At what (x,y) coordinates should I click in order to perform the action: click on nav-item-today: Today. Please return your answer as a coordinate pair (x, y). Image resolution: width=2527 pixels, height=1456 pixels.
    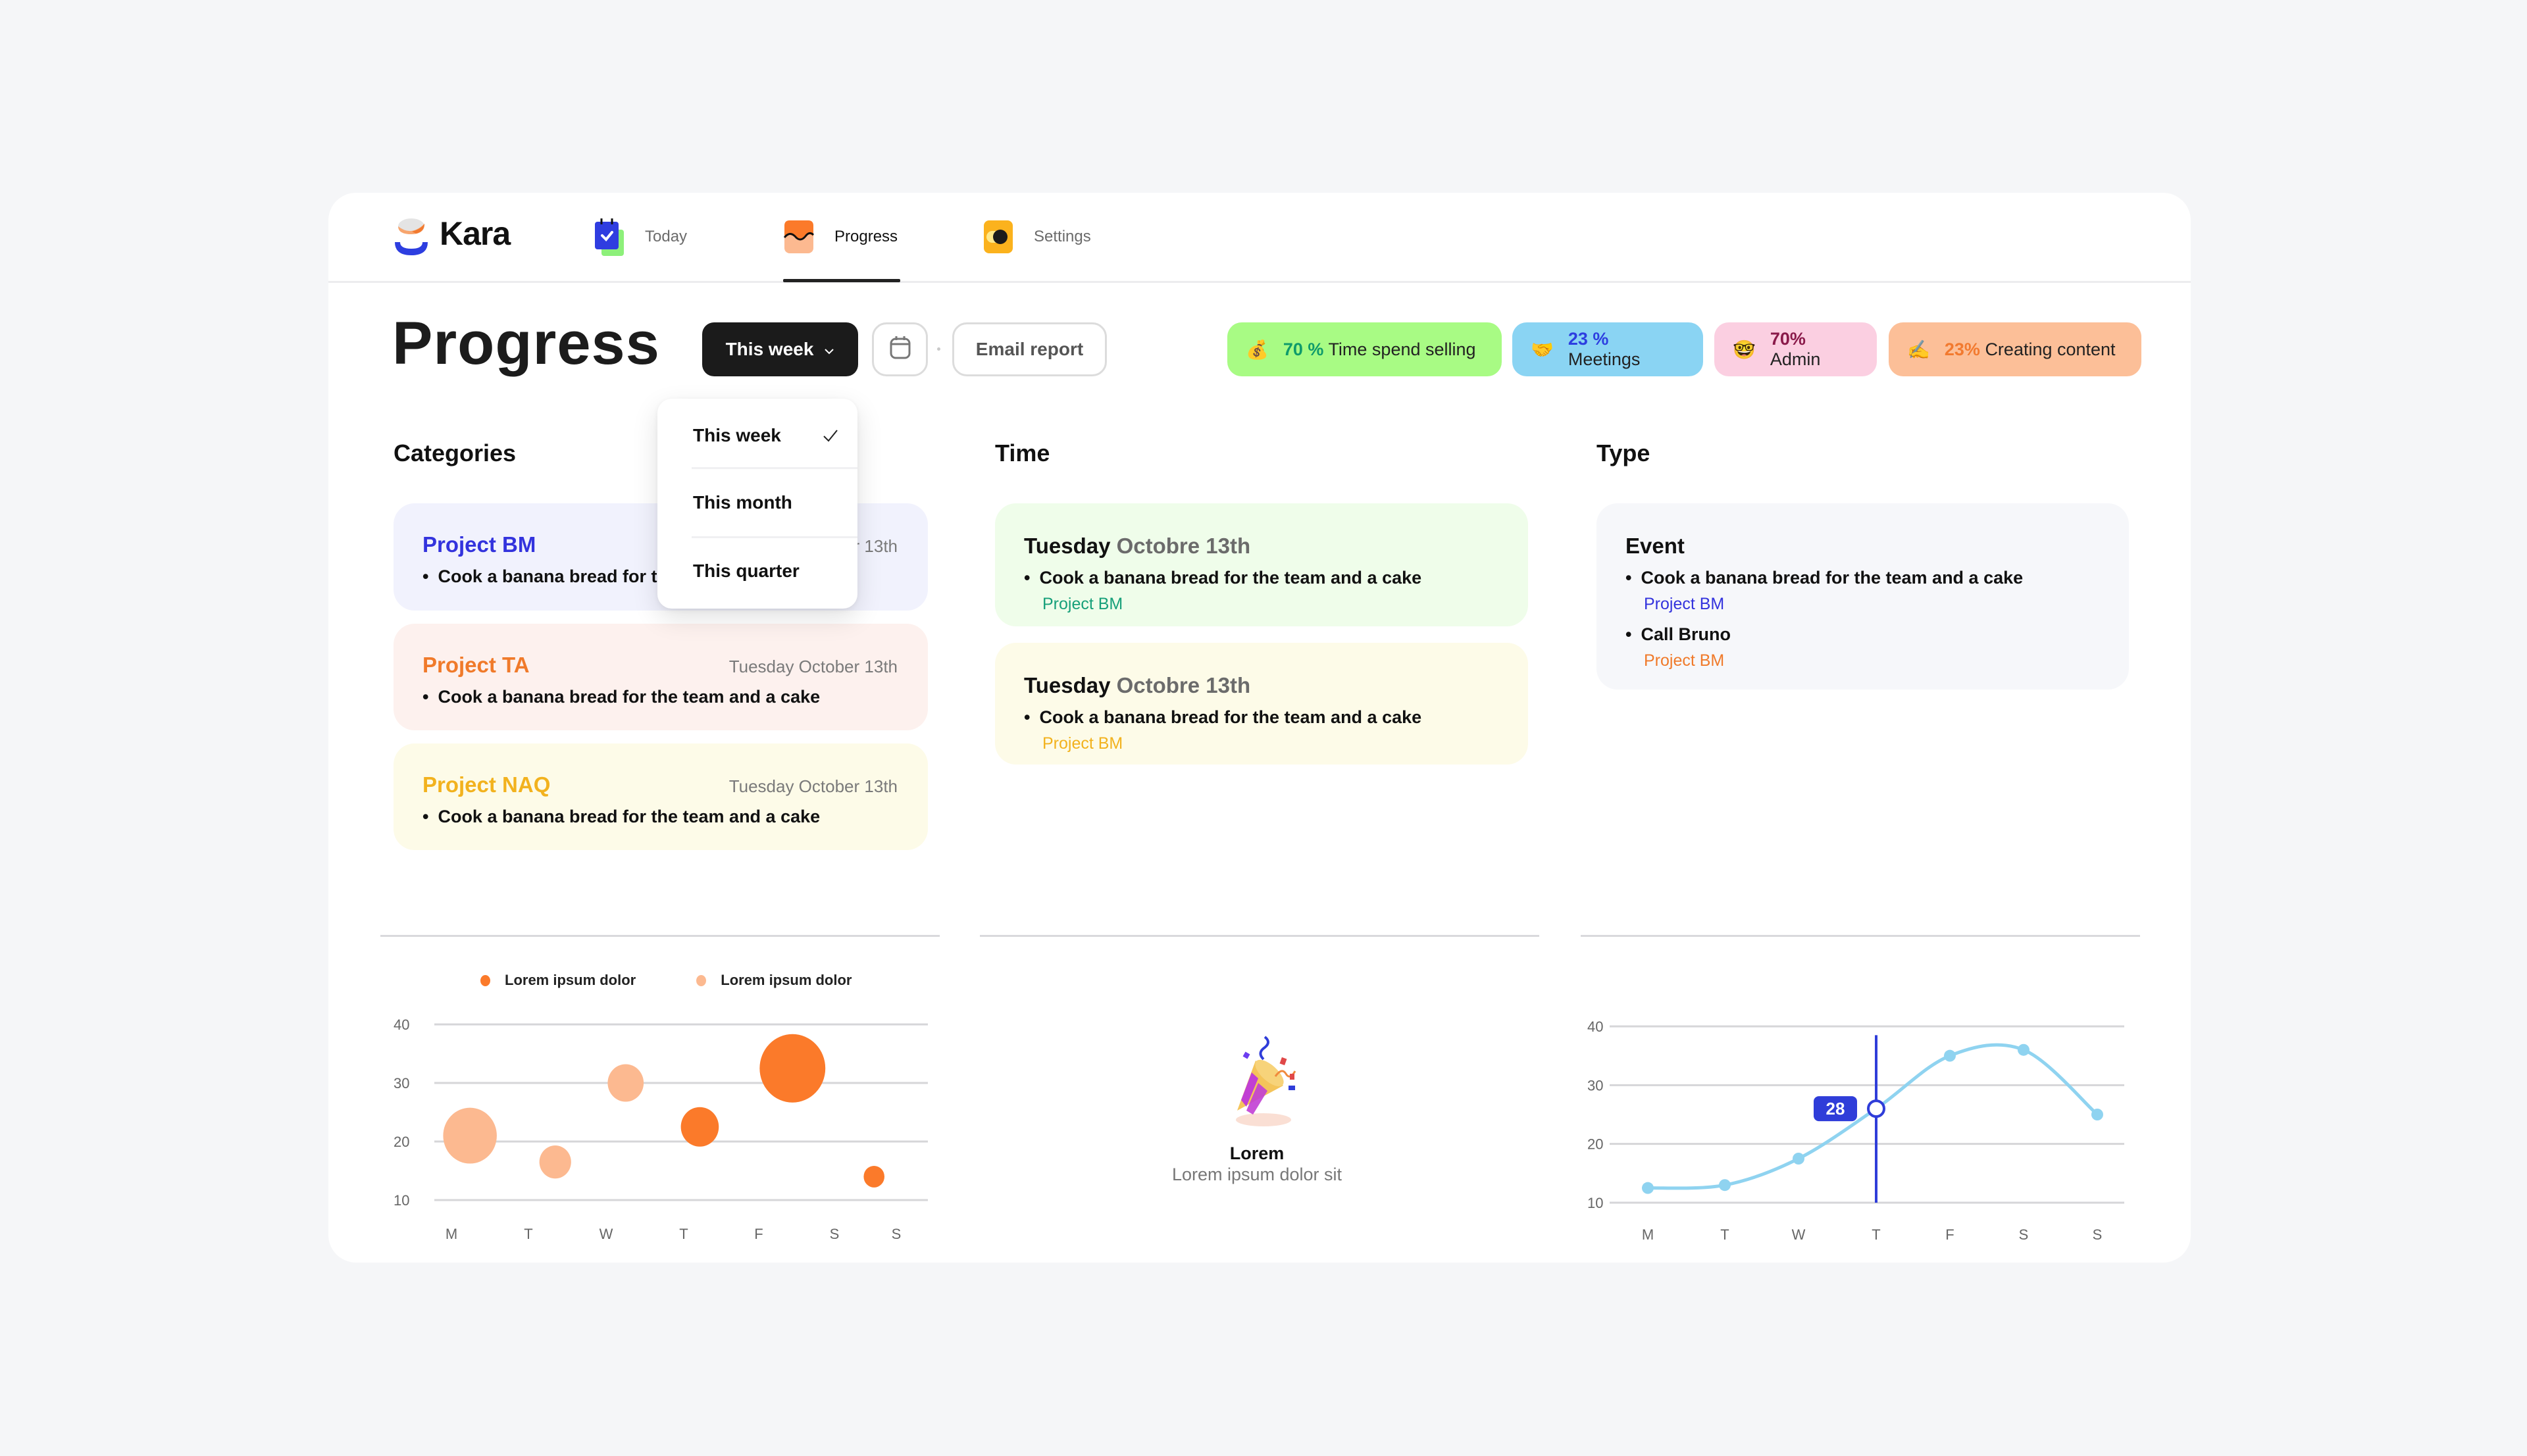
    Looking at the image, I should click on (640, 237).